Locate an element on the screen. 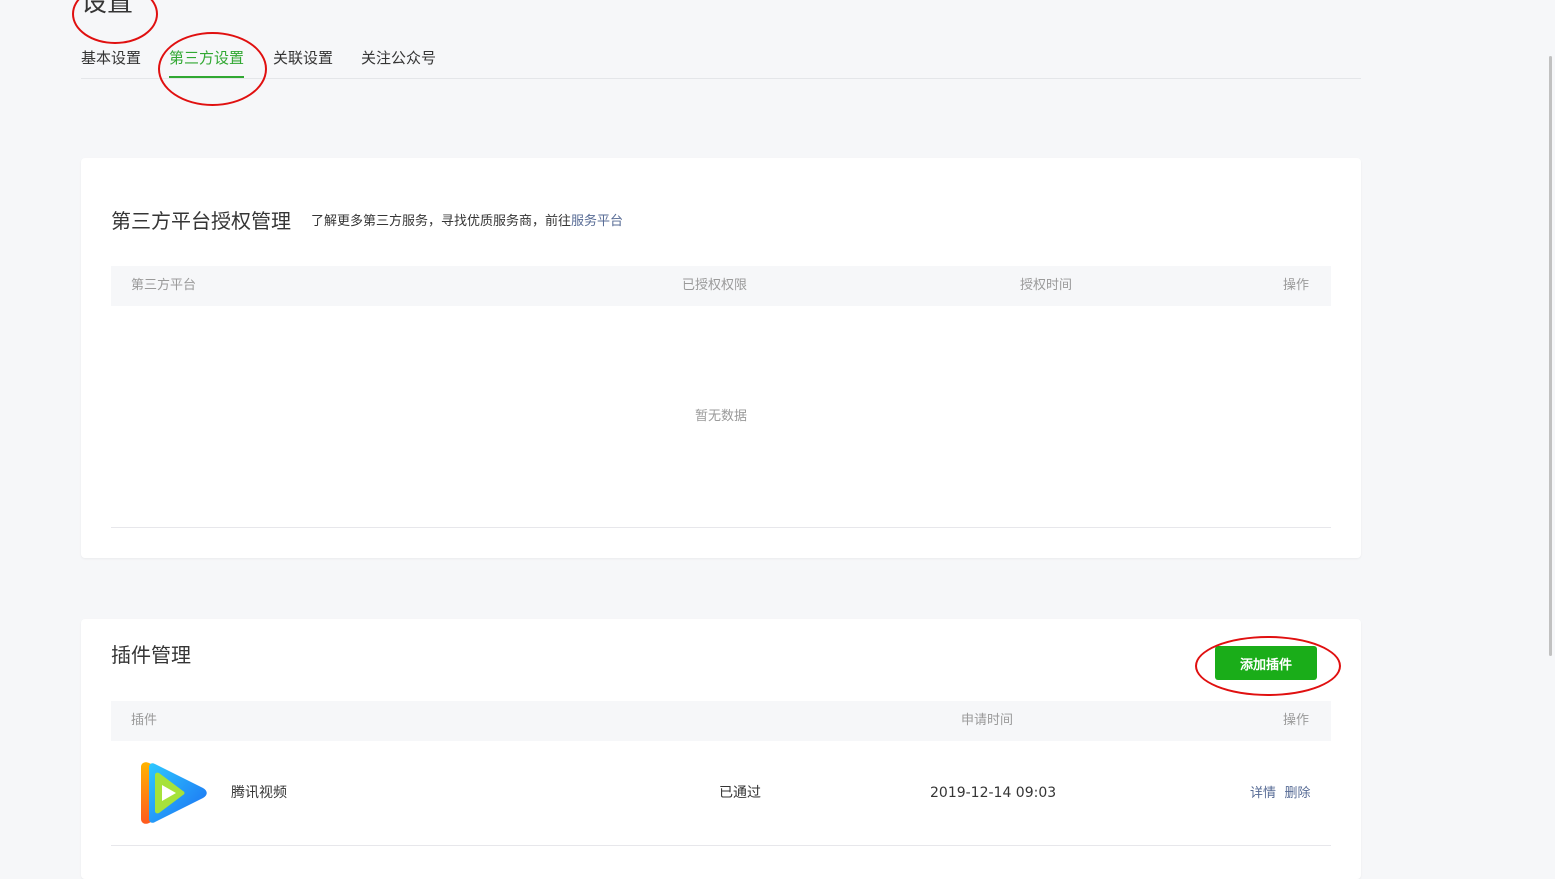 The image size is (1555, 879). tab-follow-official-account: 关注公众号 is located at coordinates (398, 58).